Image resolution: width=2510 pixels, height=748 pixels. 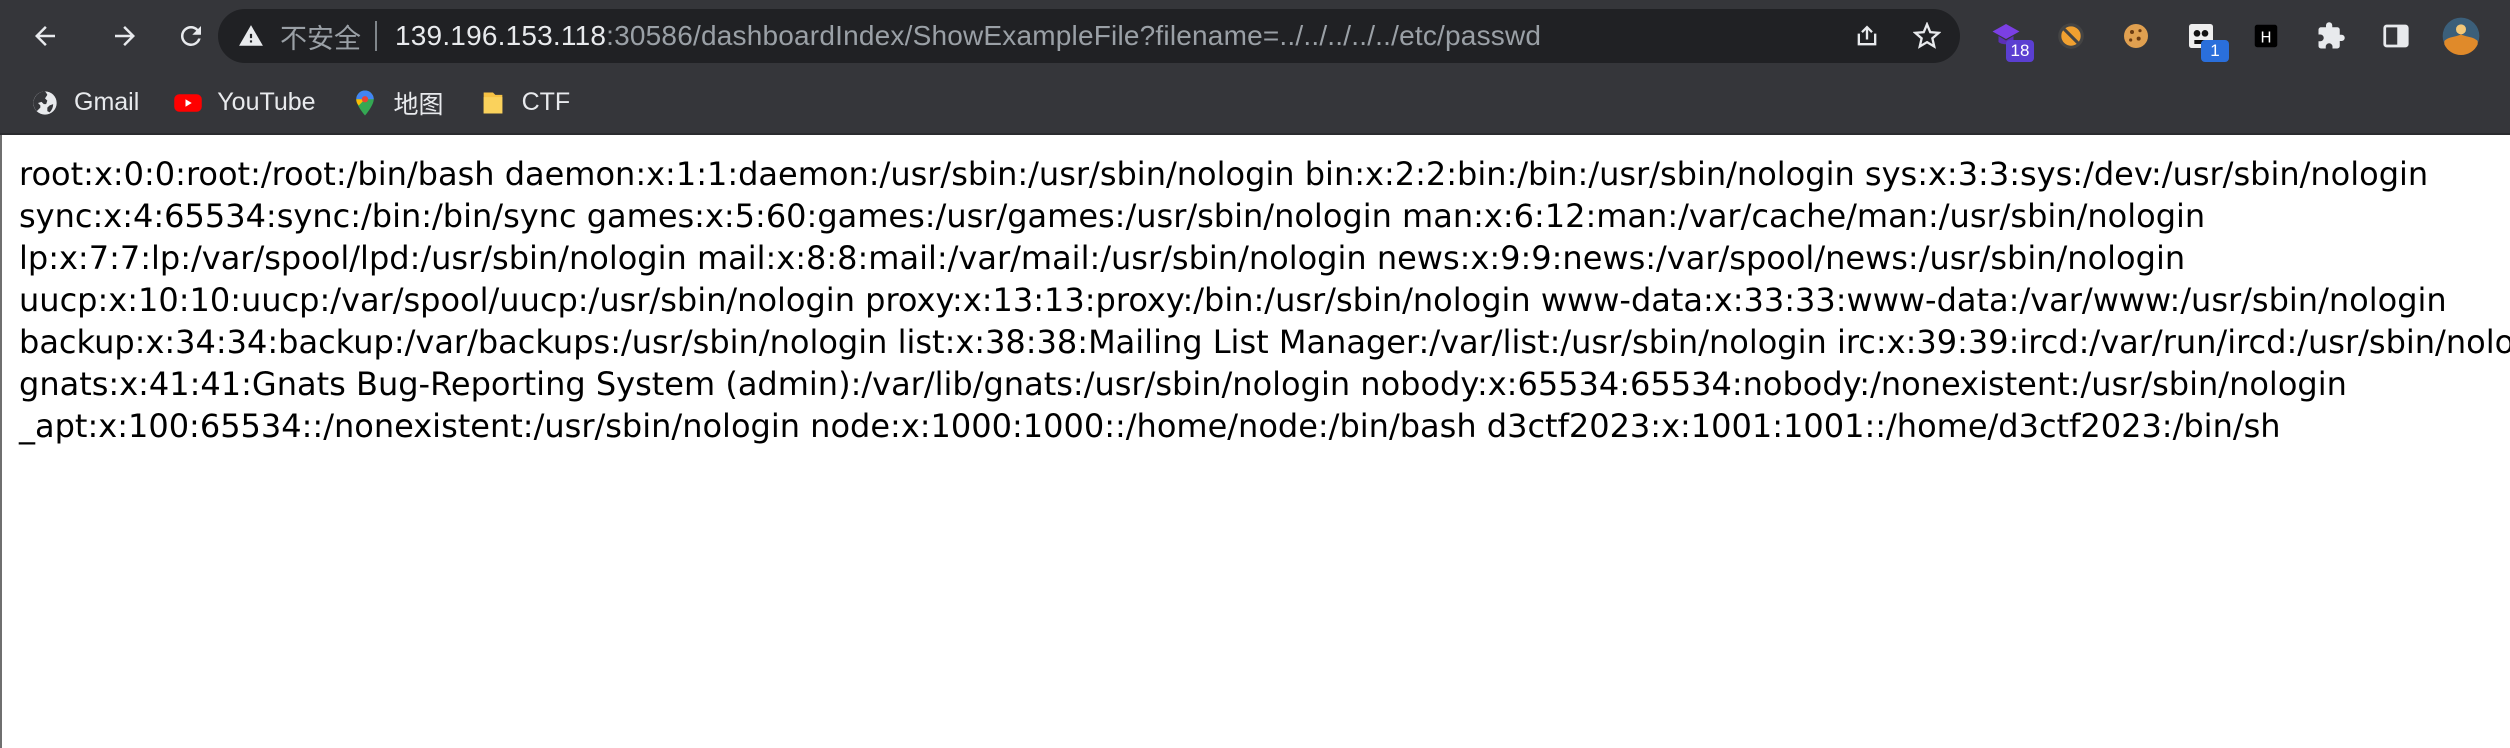 I want to click on bookmarks-bar: Gmail YouTube 地图 CTF, so click(x=1255, y=103).